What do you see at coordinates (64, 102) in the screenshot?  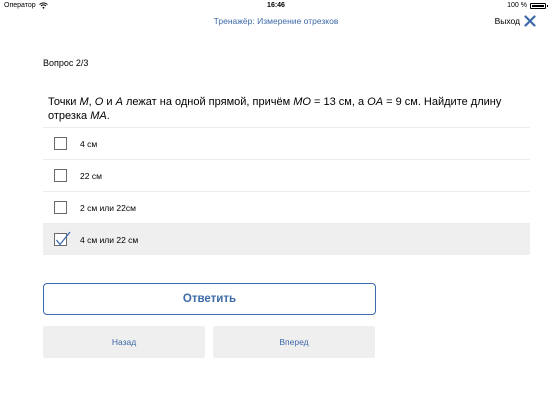 I see `question-text-part: Точки` at bounding box center [64, 102].